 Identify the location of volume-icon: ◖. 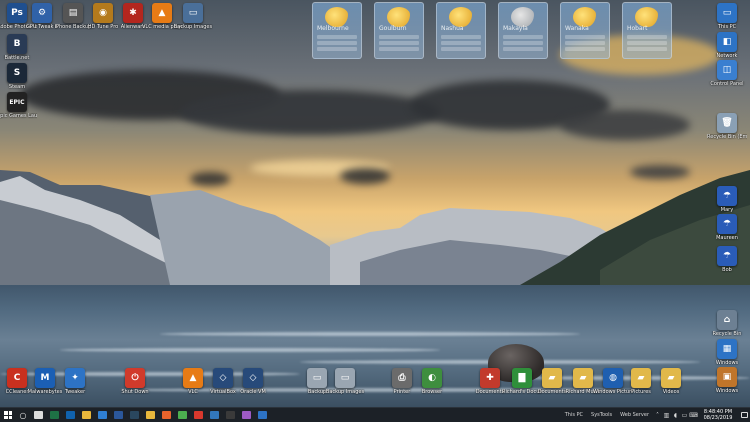
(675, 415).